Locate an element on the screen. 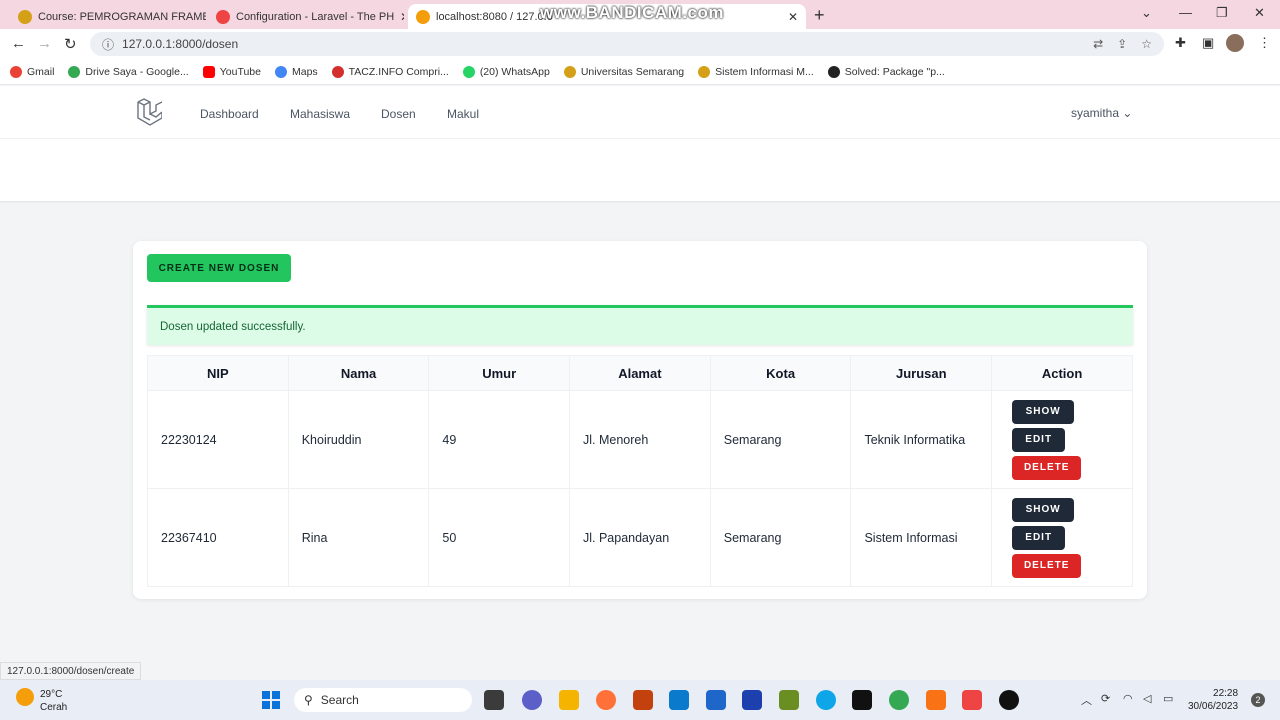 This screenshot has height=720, width=1280. taskbar-search: ⚲ Search is located at coordinates (383, 700).